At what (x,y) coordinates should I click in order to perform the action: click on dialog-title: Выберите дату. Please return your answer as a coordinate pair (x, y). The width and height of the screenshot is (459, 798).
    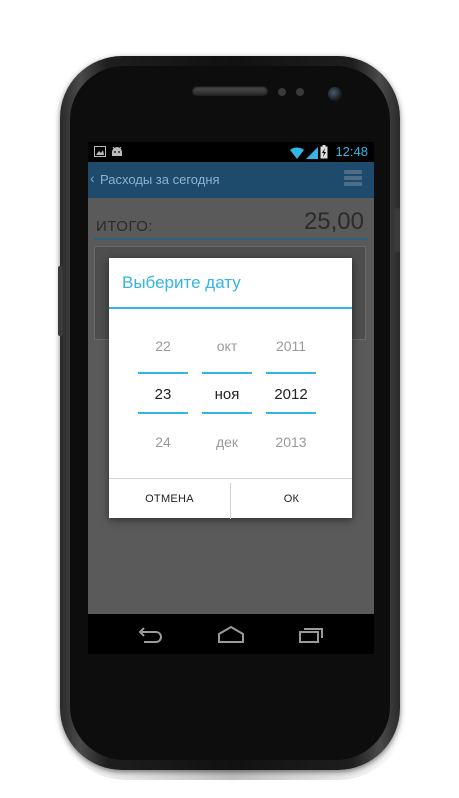
    Looking at the image, I should click on (181, 282).